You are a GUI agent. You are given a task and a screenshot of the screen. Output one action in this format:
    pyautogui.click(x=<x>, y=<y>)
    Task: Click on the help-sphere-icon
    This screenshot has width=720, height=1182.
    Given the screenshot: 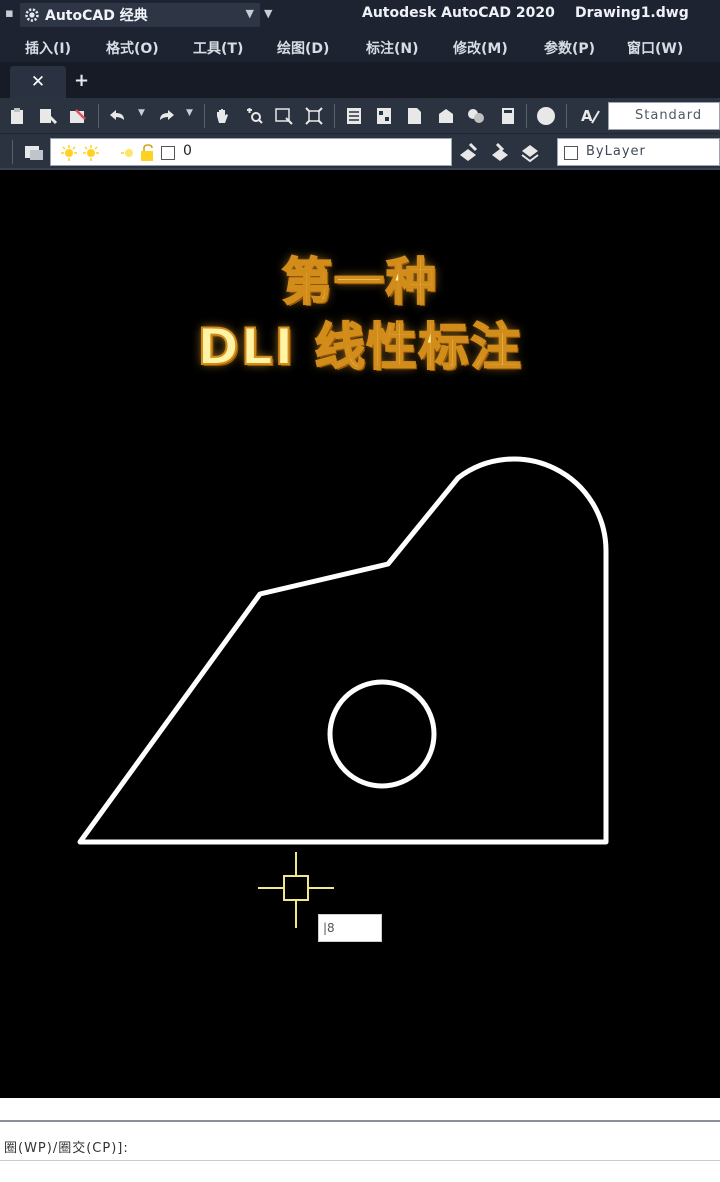 What is the action you would take?
    pyautogui.click(x=546, y=116)
    